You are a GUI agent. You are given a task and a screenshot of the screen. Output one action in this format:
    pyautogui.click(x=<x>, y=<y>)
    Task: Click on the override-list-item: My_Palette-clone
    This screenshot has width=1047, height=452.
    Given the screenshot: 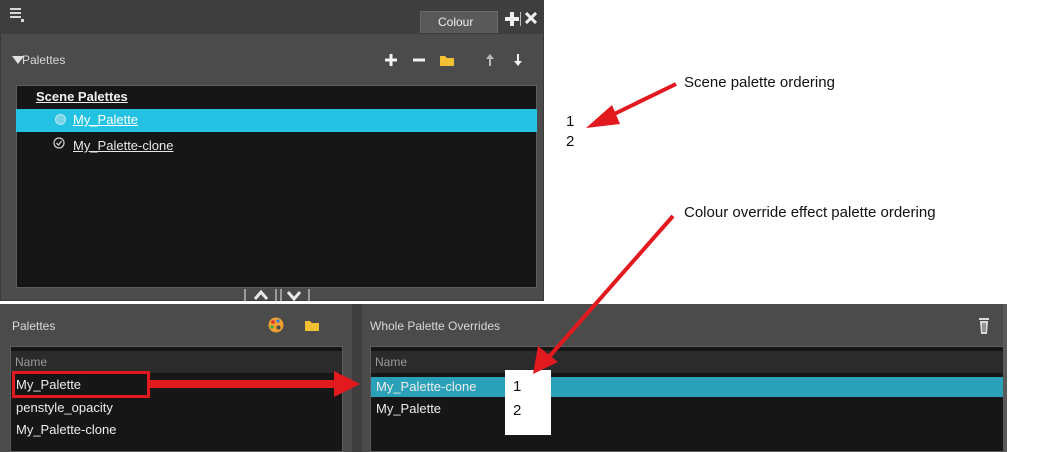 What is the action you would take?
    pyautogui.click(x=426, y=387)
    